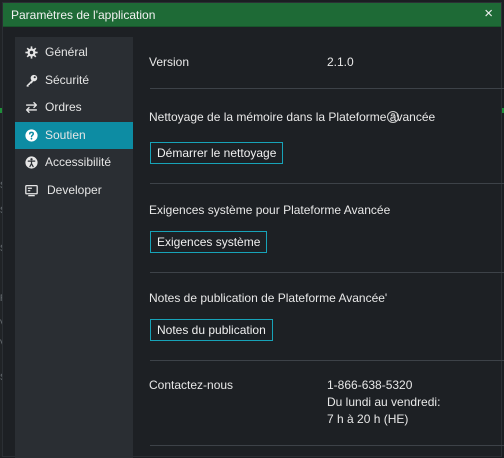 The height and width of the screenshot is (458, 504). Describe the element at coordinates (252, 15) in the screenshot. I see `dialog-titlebar: Paramètres de l'application ×` at that location.